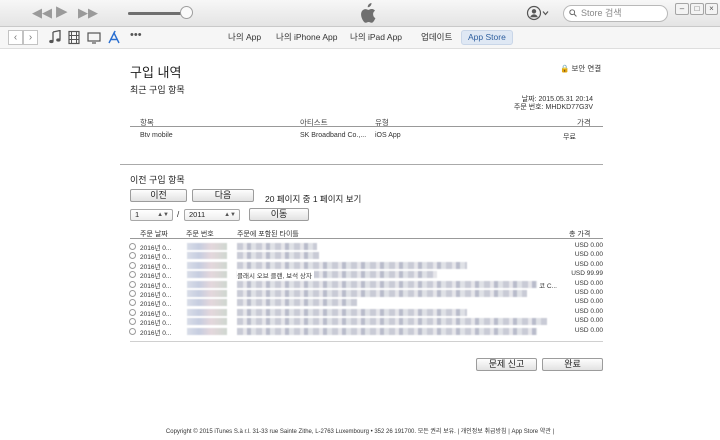 Image resolution: width=720 pixels, height=440 pixels. I want to click on go-button: 이동, so click(279, 214).